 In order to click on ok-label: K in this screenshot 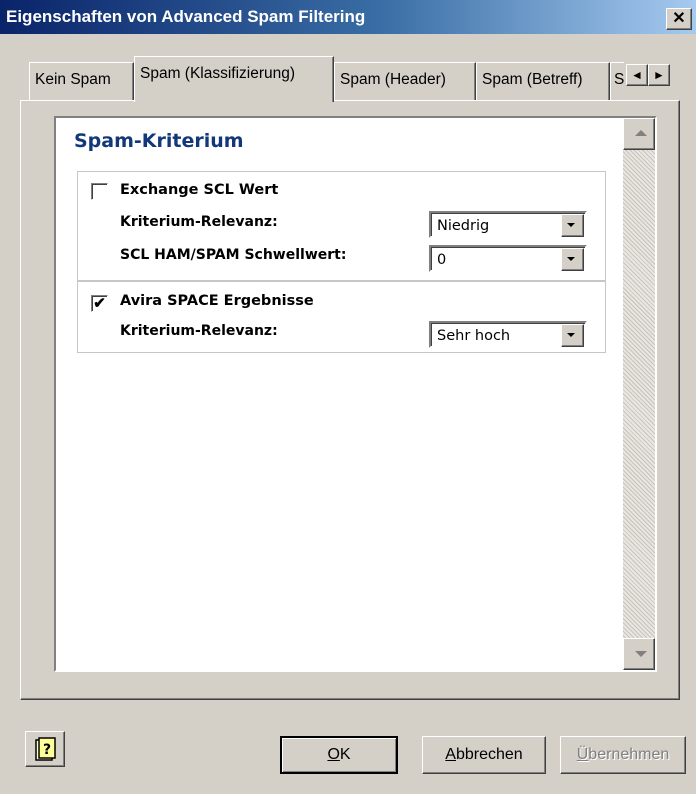, I will do `click(345, 754)`.